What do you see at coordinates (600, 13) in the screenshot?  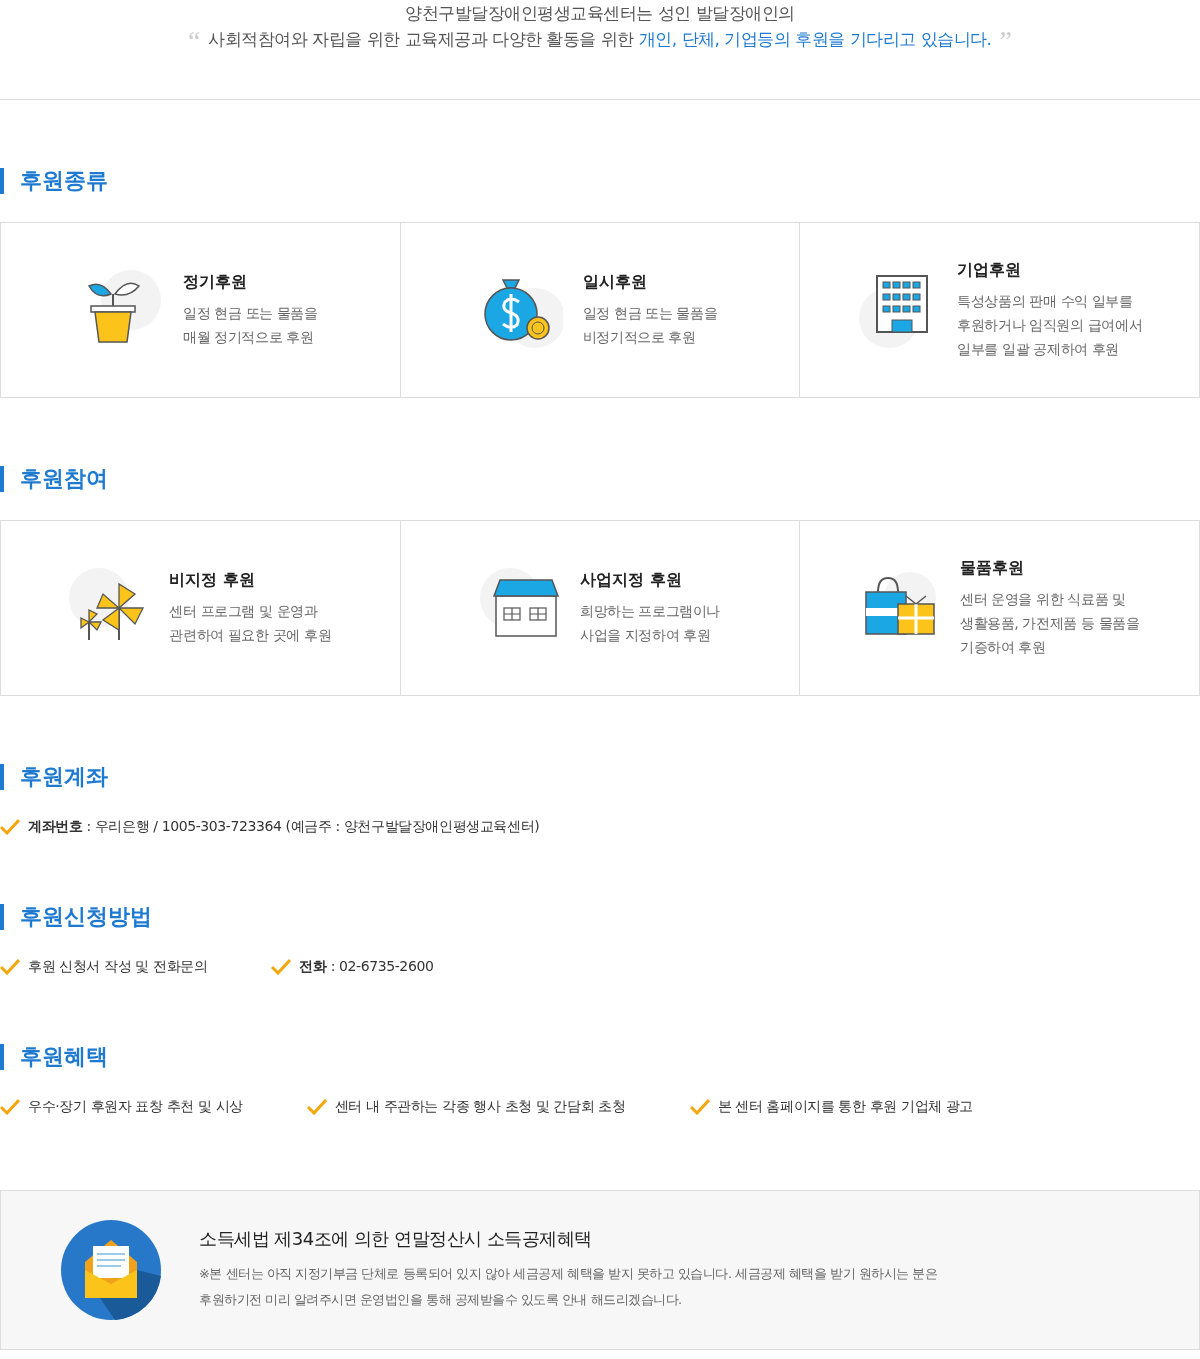 I see `intro-text: 양천구발달장애인평생교육센터는 성인 발달장애인의` at bounding box center [600, 13].